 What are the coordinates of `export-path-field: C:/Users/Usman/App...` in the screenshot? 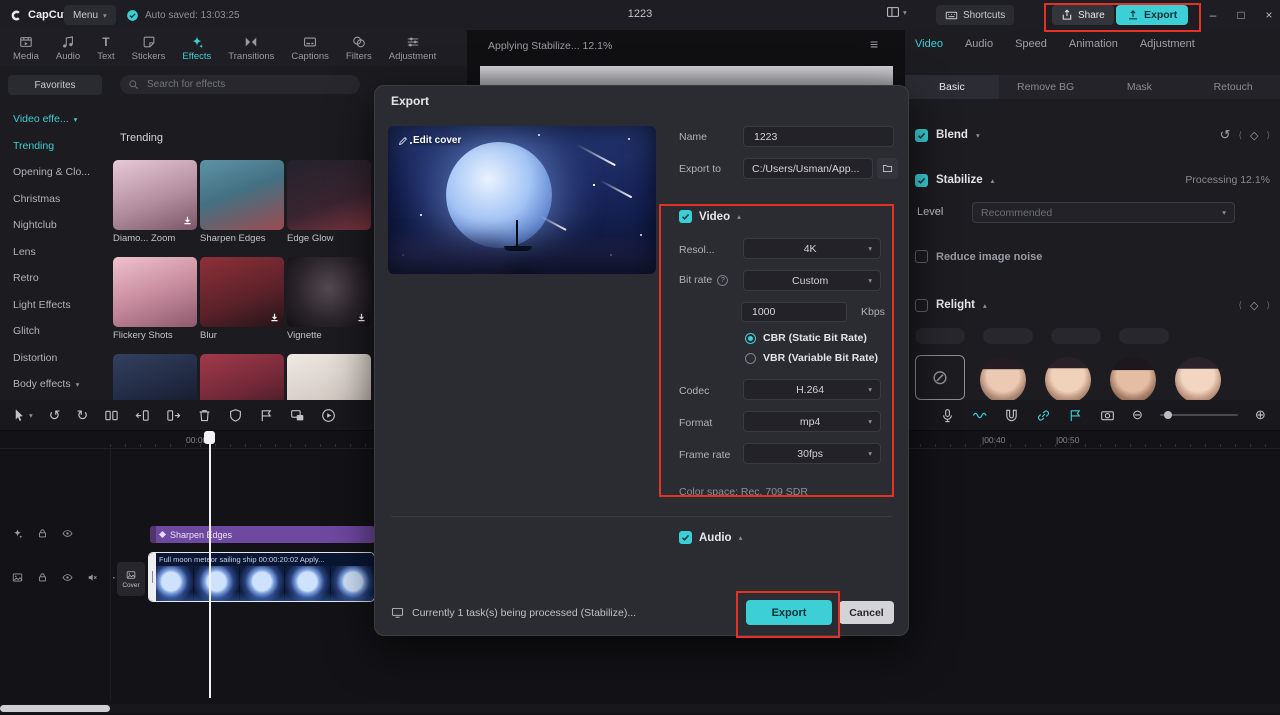 It's located at (808, 168).